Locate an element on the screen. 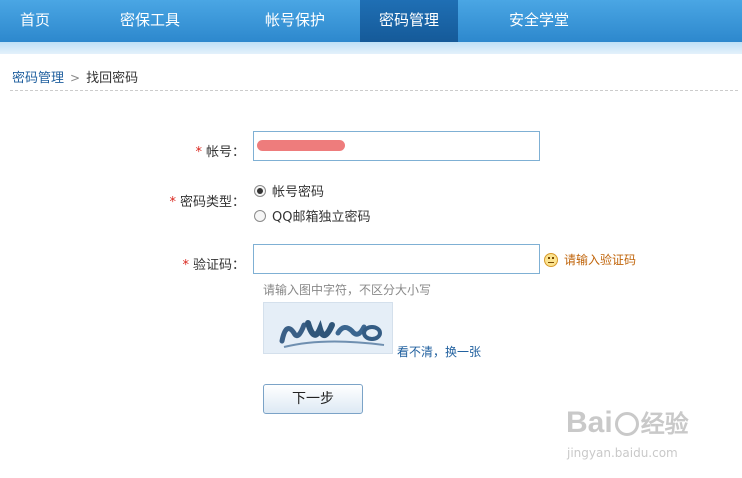 The image size is (742, 478). captcha-warning: 请输入验证码 is located at coordinates (590, 259).